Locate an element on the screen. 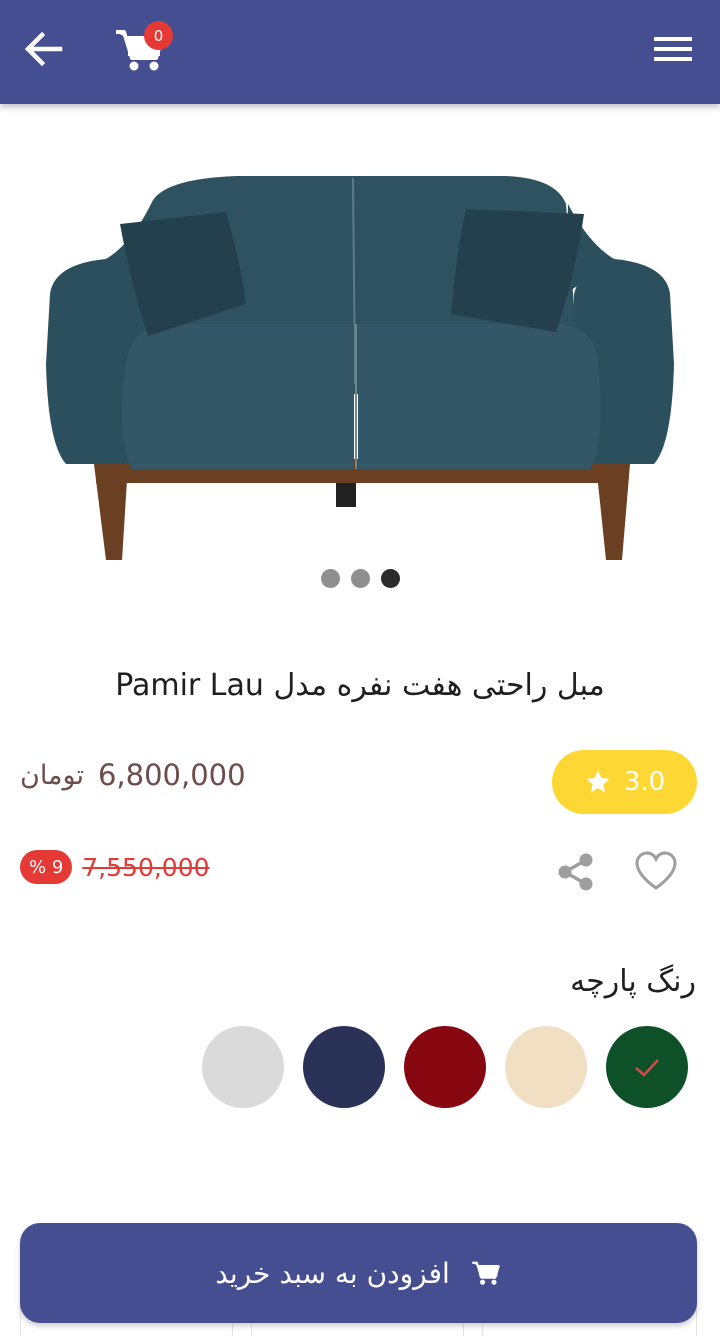  share-icon is located at coordinates (575, 872).